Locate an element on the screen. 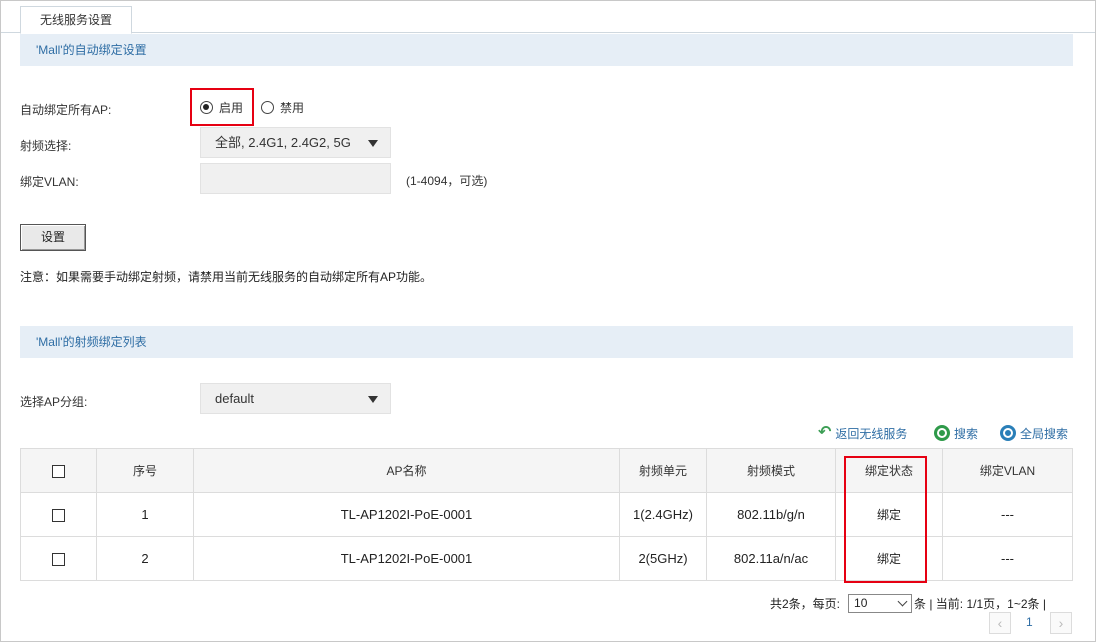 The height and width of the screenshot is (642, 1096). select-all-checkbox is located at coordinates (58, 471).